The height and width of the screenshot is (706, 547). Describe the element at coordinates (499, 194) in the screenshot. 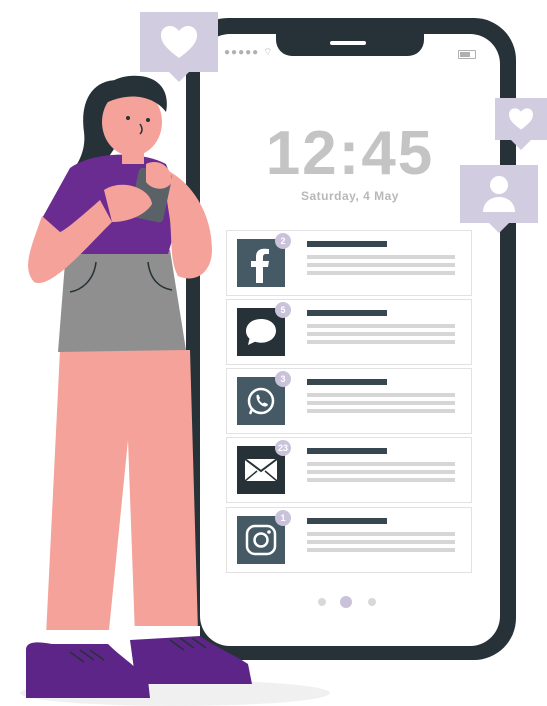

I see `user-icon` at that location.